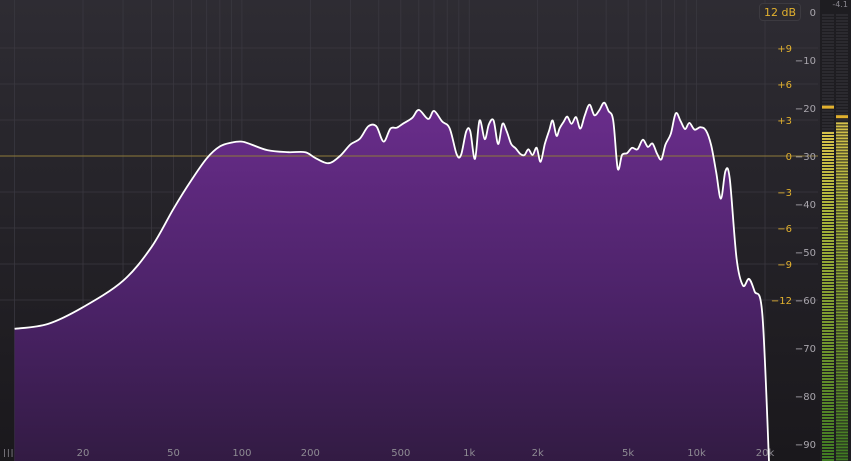  Describe the element at coordinates (628, 453) in the screenshot. I see `freq-tick-label: 5k` at that location.